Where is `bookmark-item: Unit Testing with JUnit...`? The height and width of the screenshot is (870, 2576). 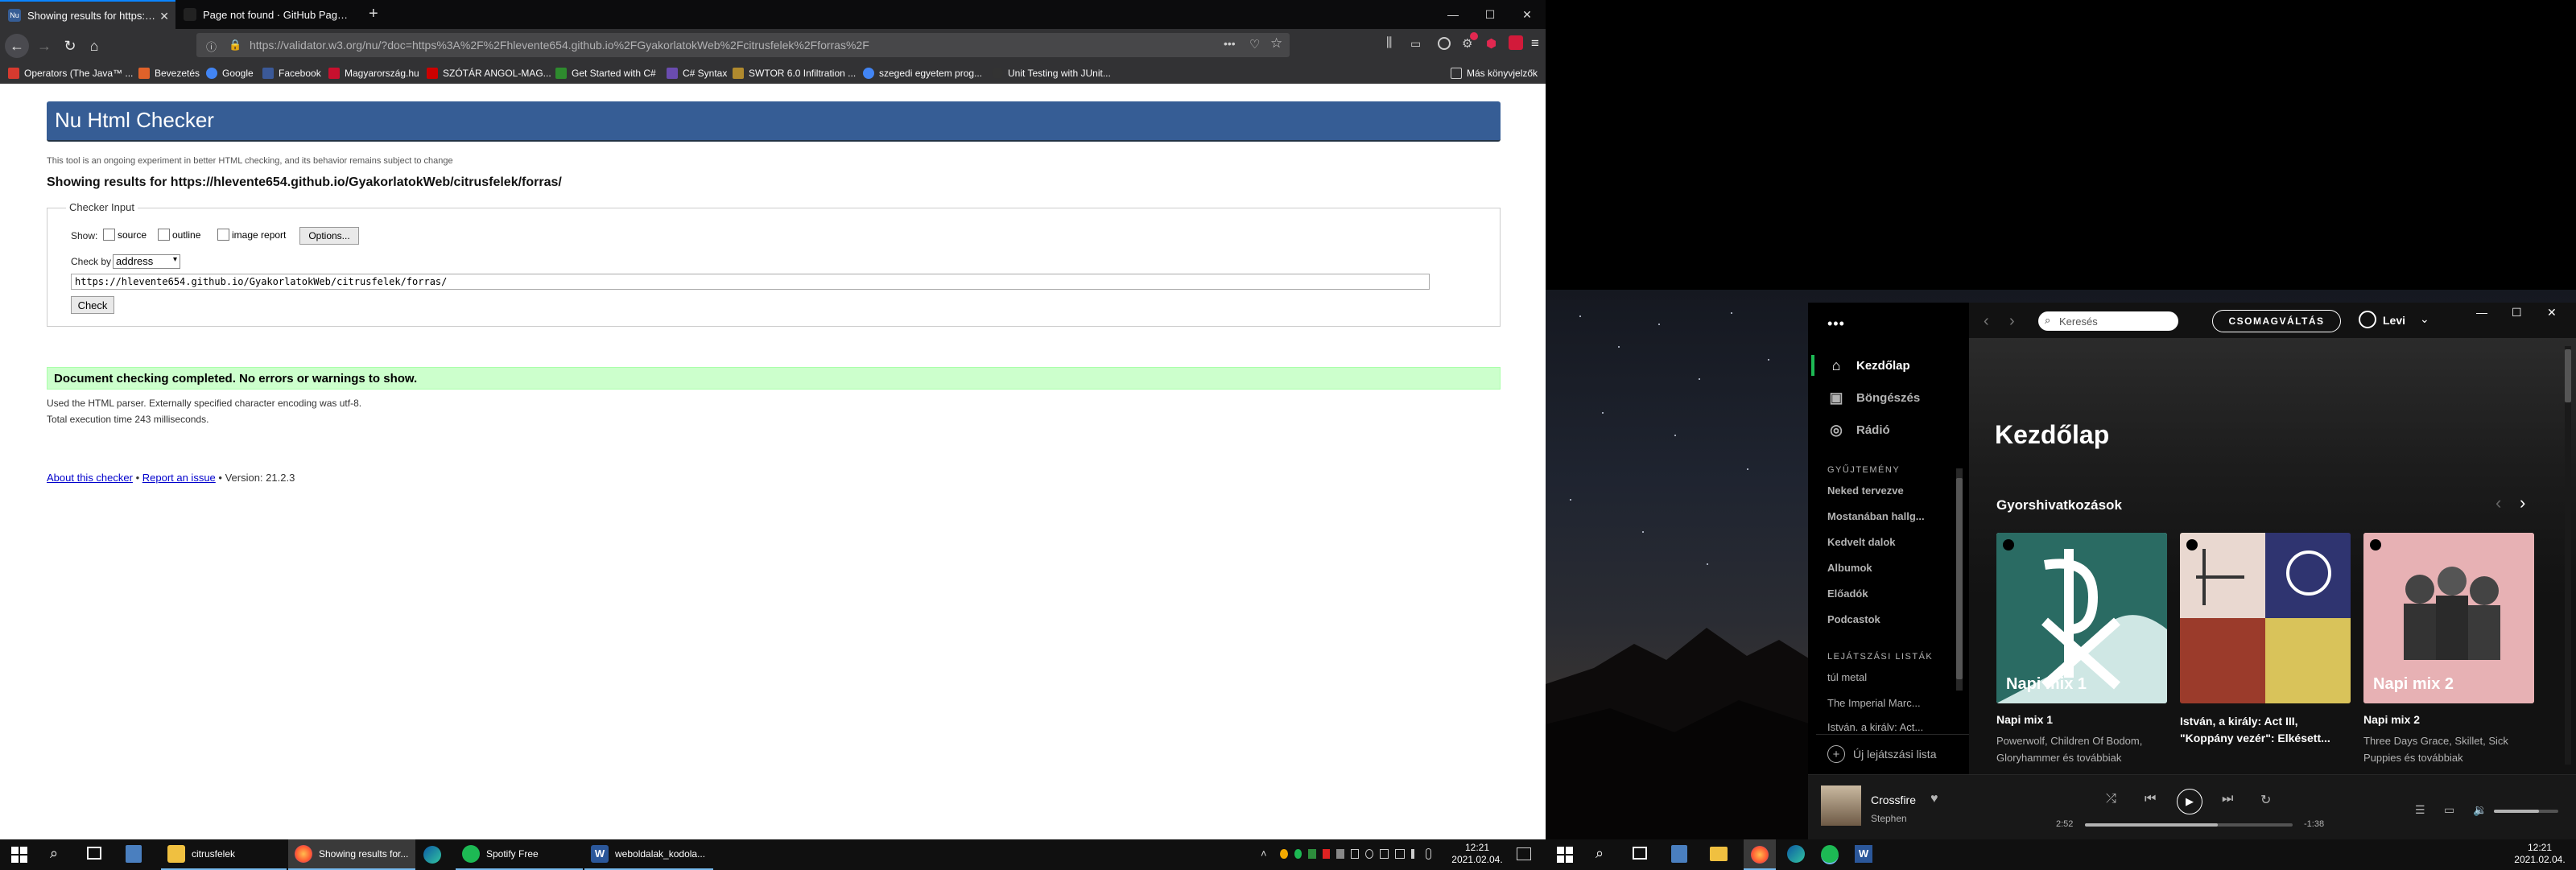
bookmark-item: Unit Testing with JUnit... is located at coordinates (1051, 73).